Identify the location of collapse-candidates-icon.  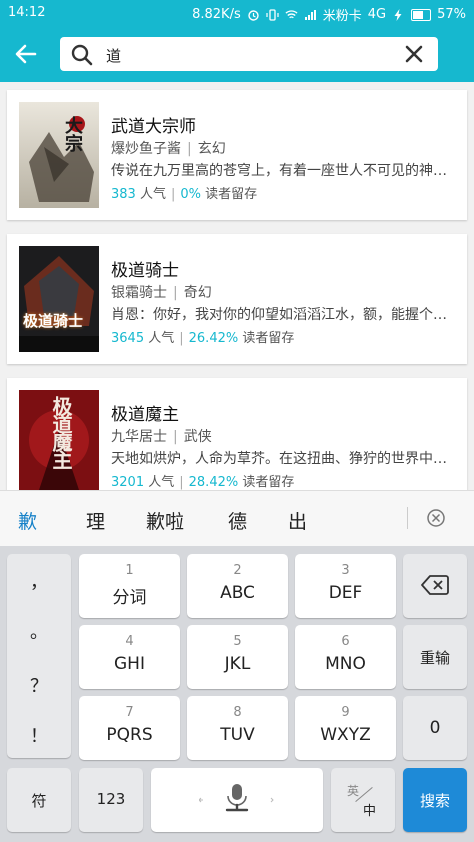
(436, 518).